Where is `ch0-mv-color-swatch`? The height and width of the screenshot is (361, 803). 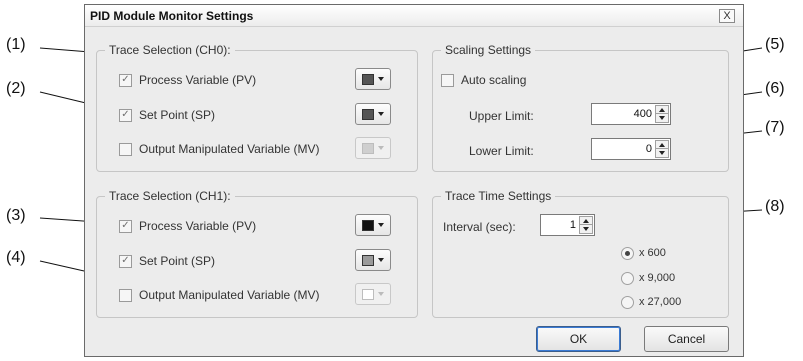 ch0-mv-color-swatch is located at coordinates (368, 148).